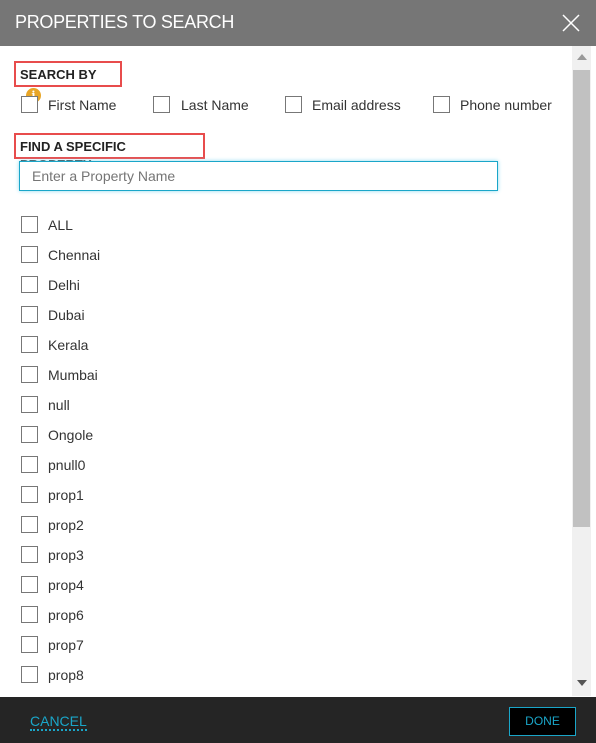 Image resolution: width=596 pixels, height=743 pixels. I want to click on property-label: prop1, so click(66, 495).